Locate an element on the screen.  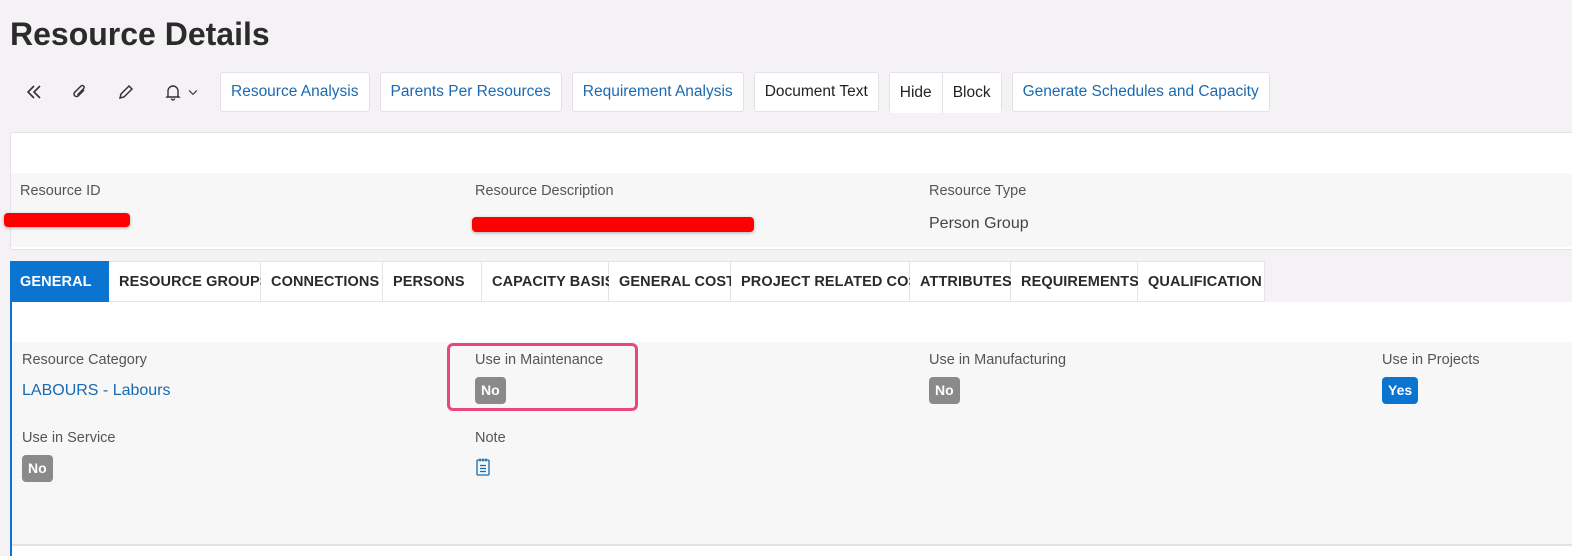
resource-type-label: Resource Type is located at coordinates (978, 191).